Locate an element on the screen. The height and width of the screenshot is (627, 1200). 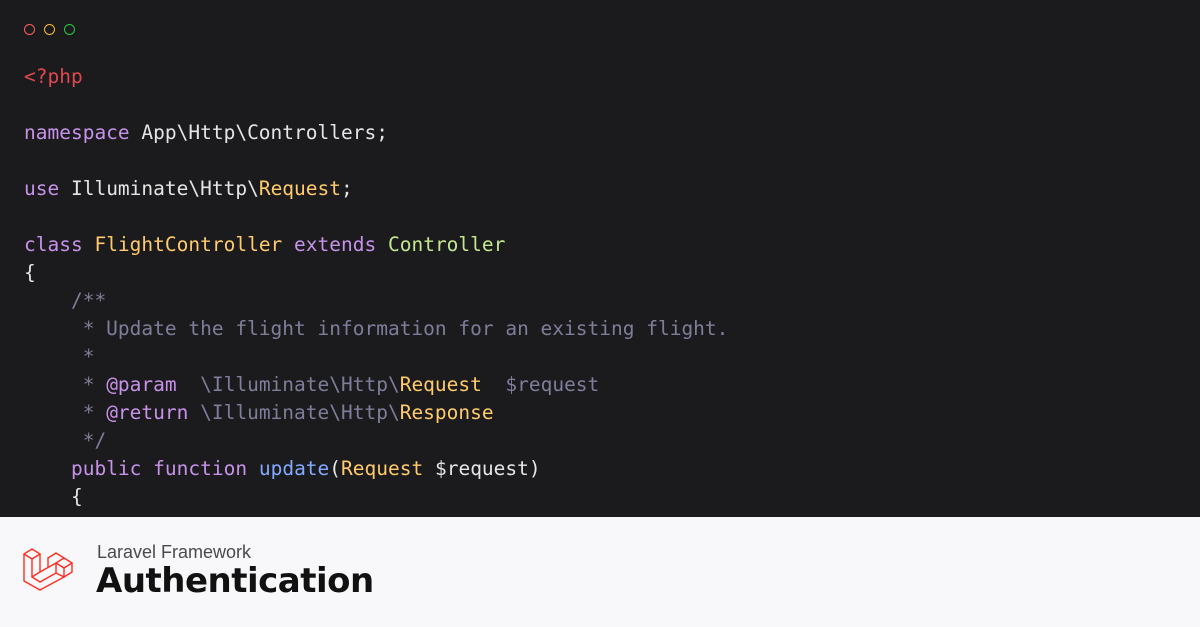
code-line: use Illuminate\Http\Request; is located at coordinates (376, 189).